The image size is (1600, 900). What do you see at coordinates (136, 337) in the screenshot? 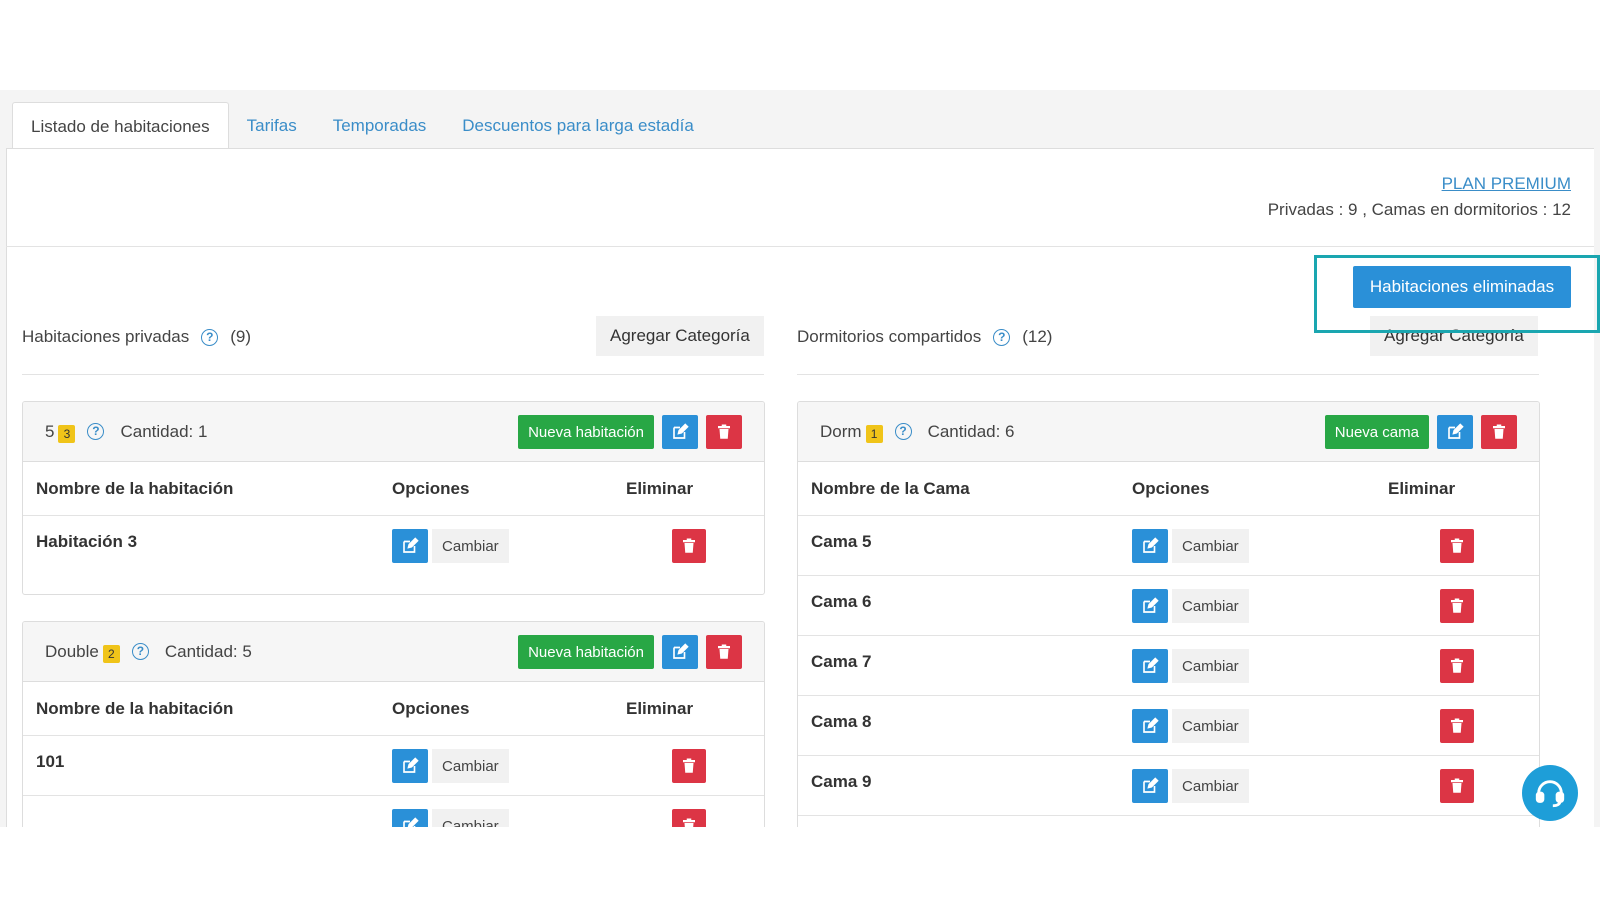
I see `private-rooms-heading: Habitaciones privadas ? (9)` at bounding box center [136, 337].